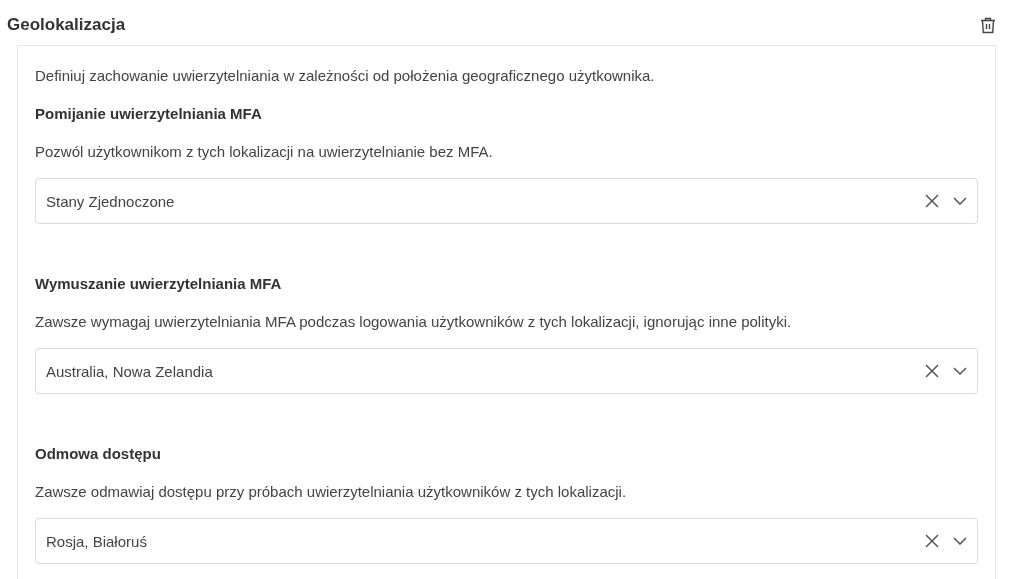  I want to click on trash-icon, so click(988, 25).